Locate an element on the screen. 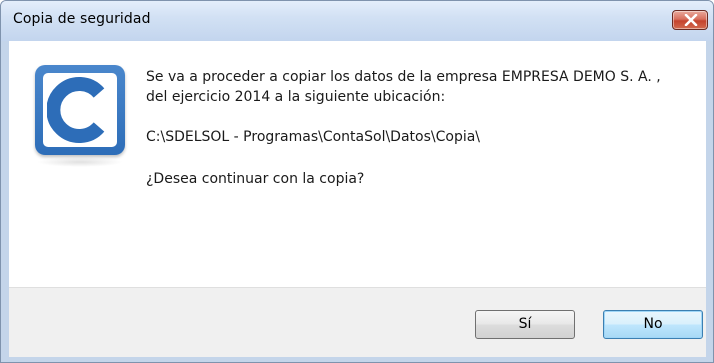 This screenshot has height=363, width=714. yes-button: Sí is located at coordinates (525, 324).